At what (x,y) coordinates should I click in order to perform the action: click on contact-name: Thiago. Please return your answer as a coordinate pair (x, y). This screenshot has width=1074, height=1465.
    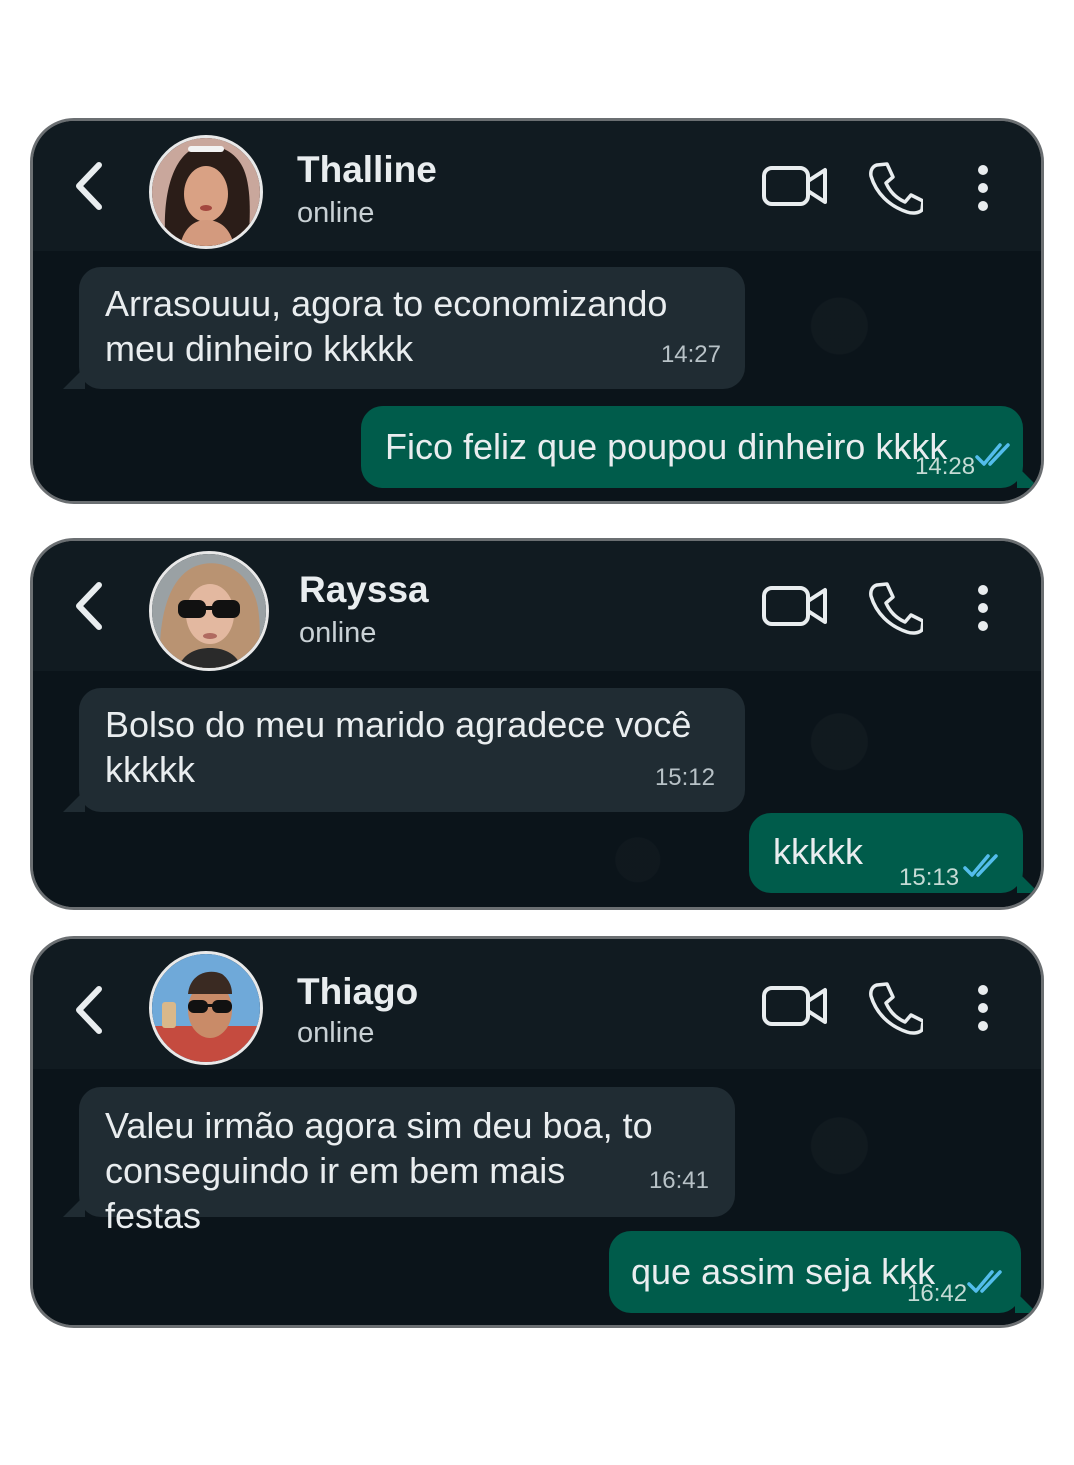
    Looking at the image, I should click on (357, 992).